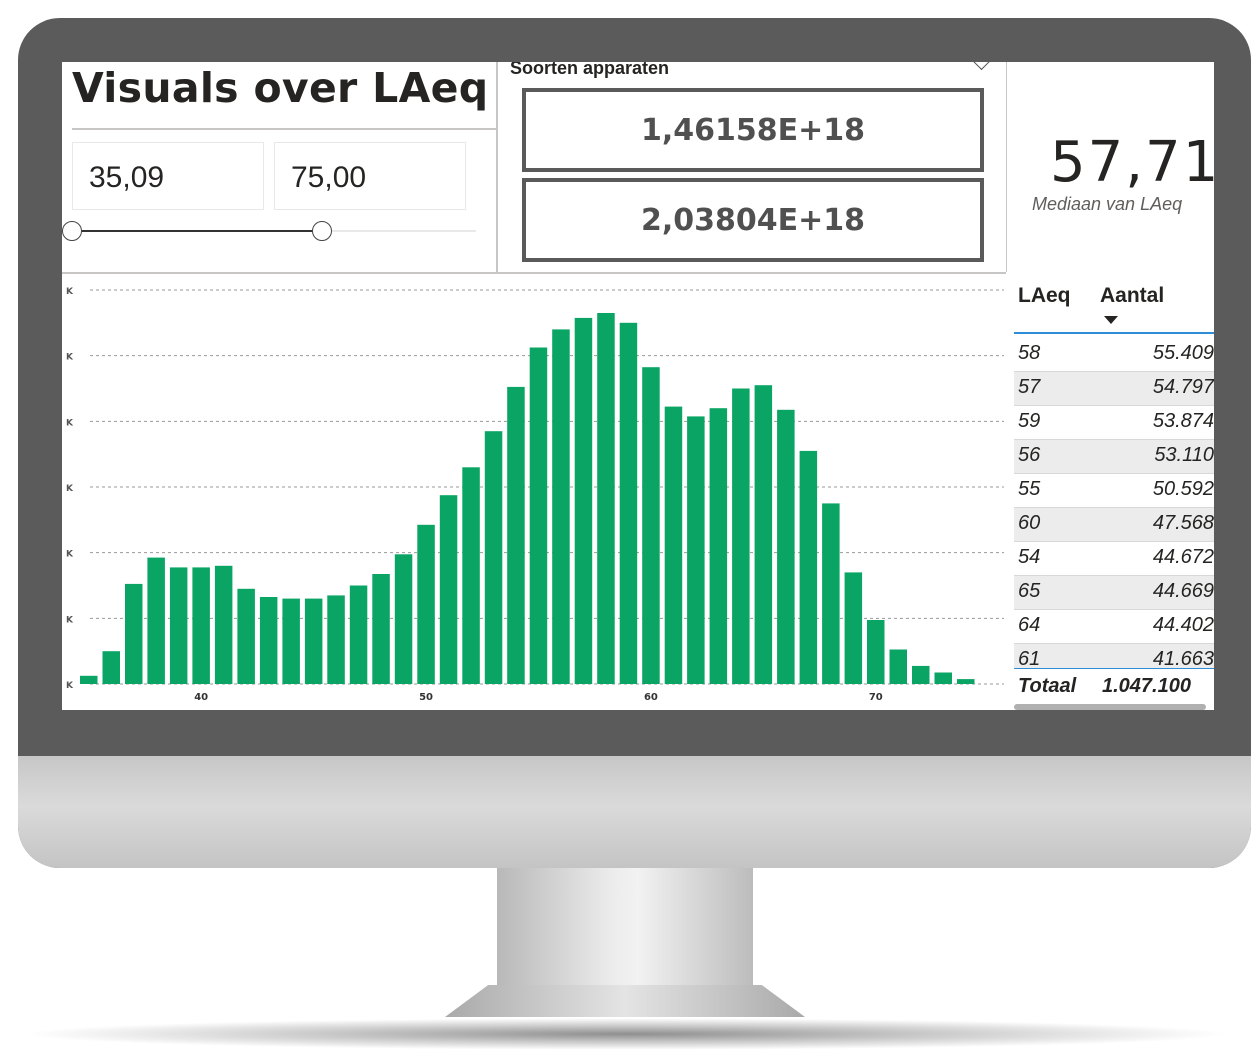  I want to click on device-slicer-label: Soorten apparaten, so click(590, 70).